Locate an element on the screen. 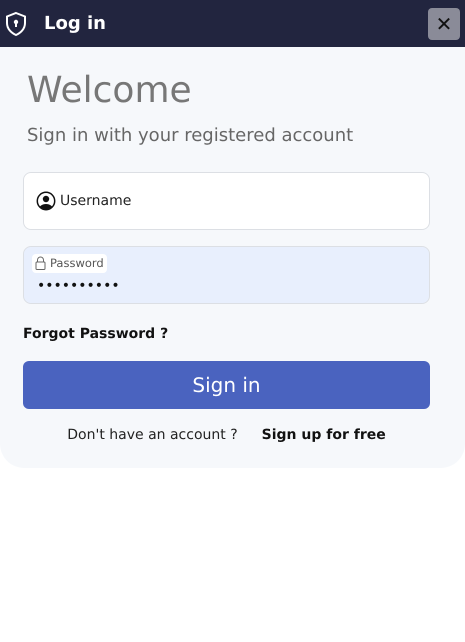 This screenshot has height=642, width=465. user-icon is located at coordinates (46, 201).